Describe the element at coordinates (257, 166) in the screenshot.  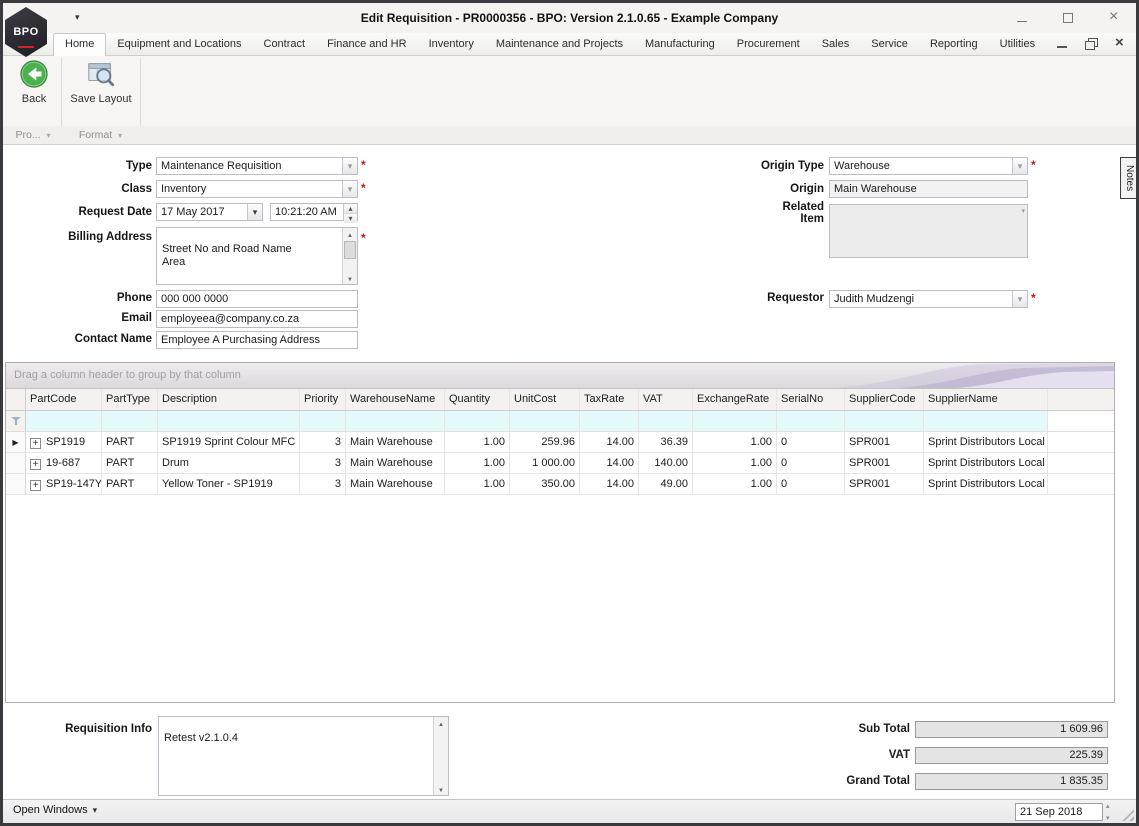
I see `type-select: Maintenance Requisition` at that location.